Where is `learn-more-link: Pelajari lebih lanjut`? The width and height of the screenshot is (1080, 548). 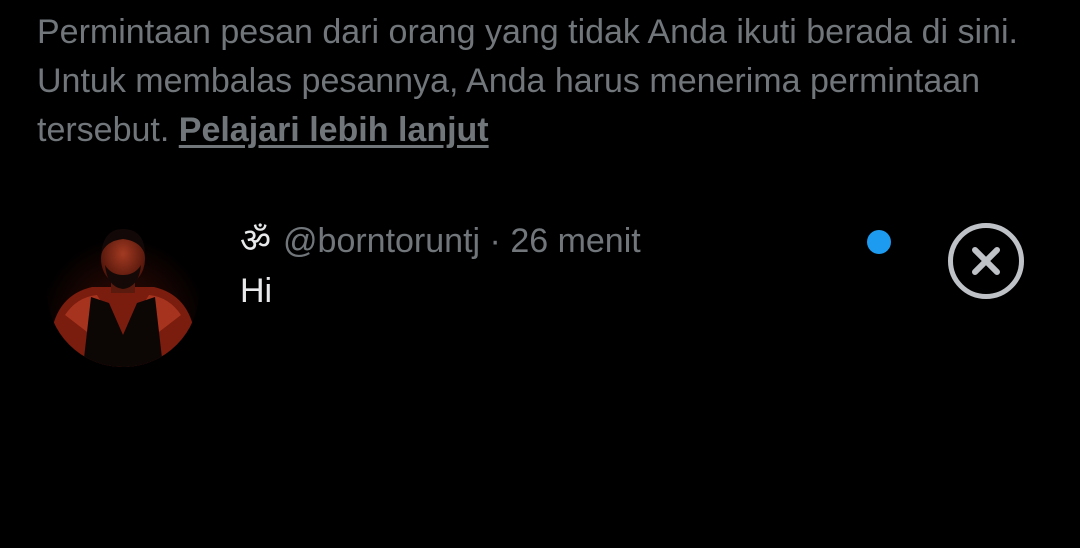
learn-more-link: Pelajari lebih lanjut is located at coordinates (334, 130).